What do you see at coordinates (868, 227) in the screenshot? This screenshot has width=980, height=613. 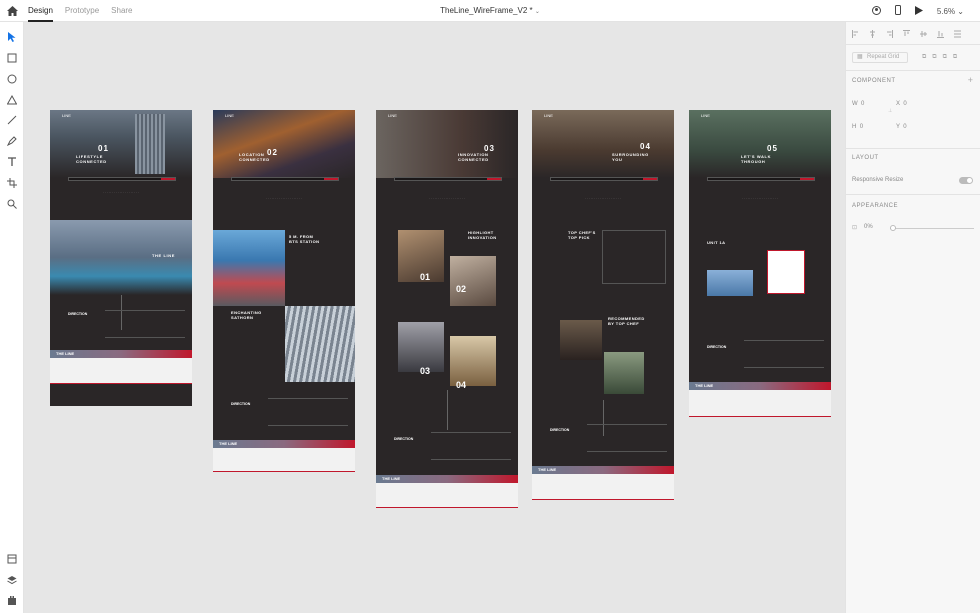 I see `opacity-value: 0%` at bounding box center [868, 227].